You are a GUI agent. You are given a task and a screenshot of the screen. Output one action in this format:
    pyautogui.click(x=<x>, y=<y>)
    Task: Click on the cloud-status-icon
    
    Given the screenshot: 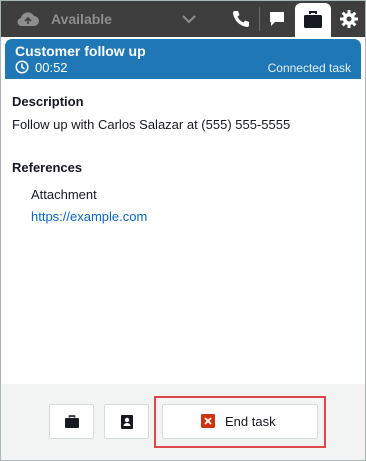 What is the action you would take?
    pyautogui.click(x=28, y=19)
    